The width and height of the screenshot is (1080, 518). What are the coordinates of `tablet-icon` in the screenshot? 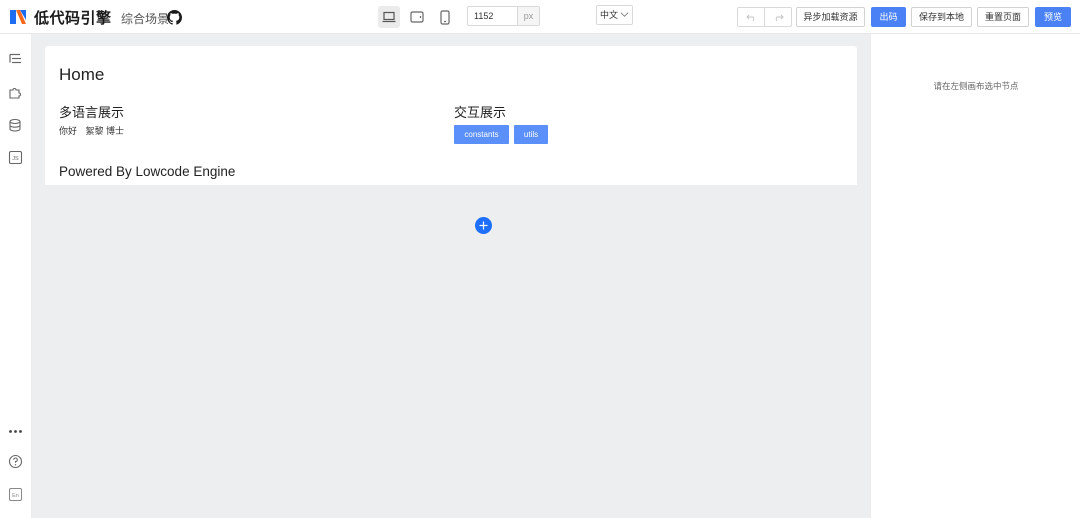 It's located at (417, 17).